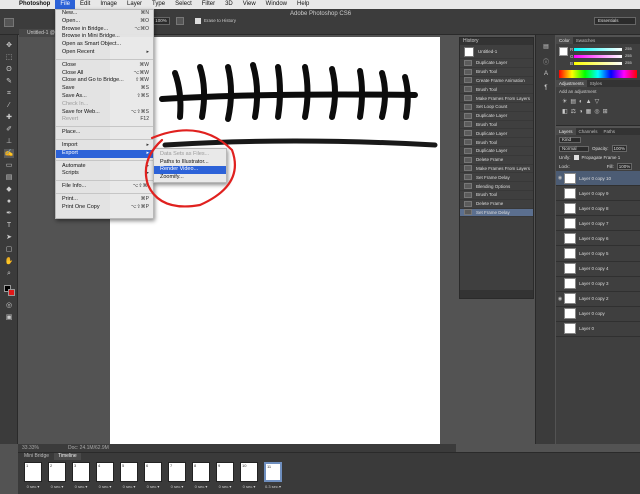 Image resolution: width=640 pixels, height=494 pixels. I want to click on background-color-swatch, so click(11, 292).